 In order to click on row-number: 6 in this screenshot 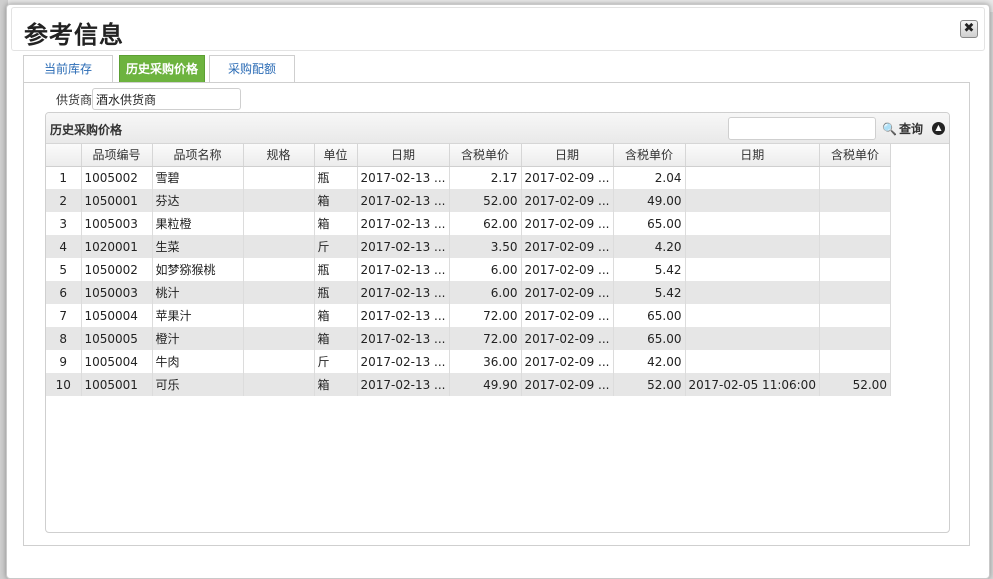, I will do `click(64, 292)`.